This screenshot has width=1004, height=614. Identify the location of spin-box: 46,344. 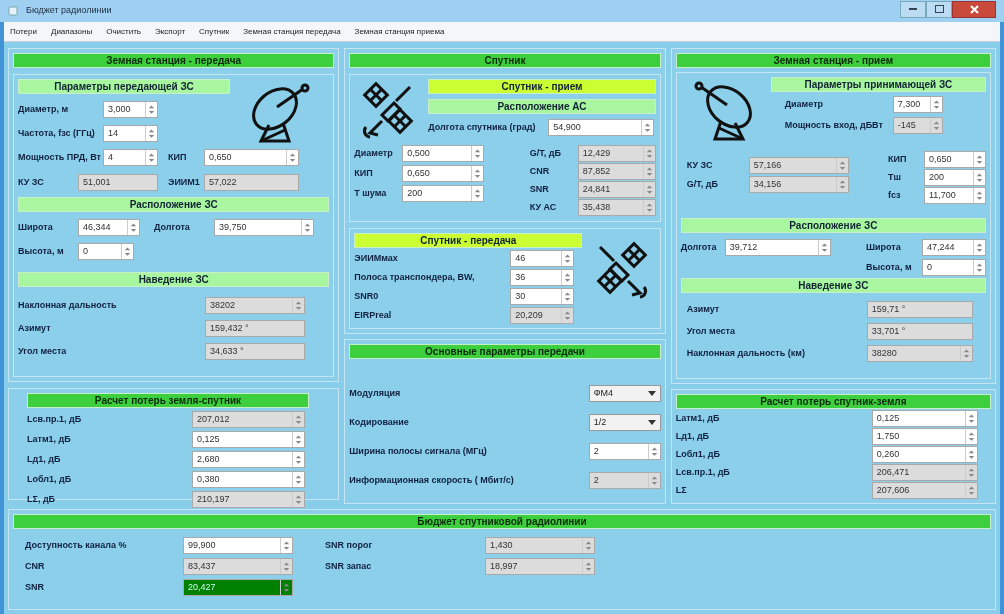
(109, 227).